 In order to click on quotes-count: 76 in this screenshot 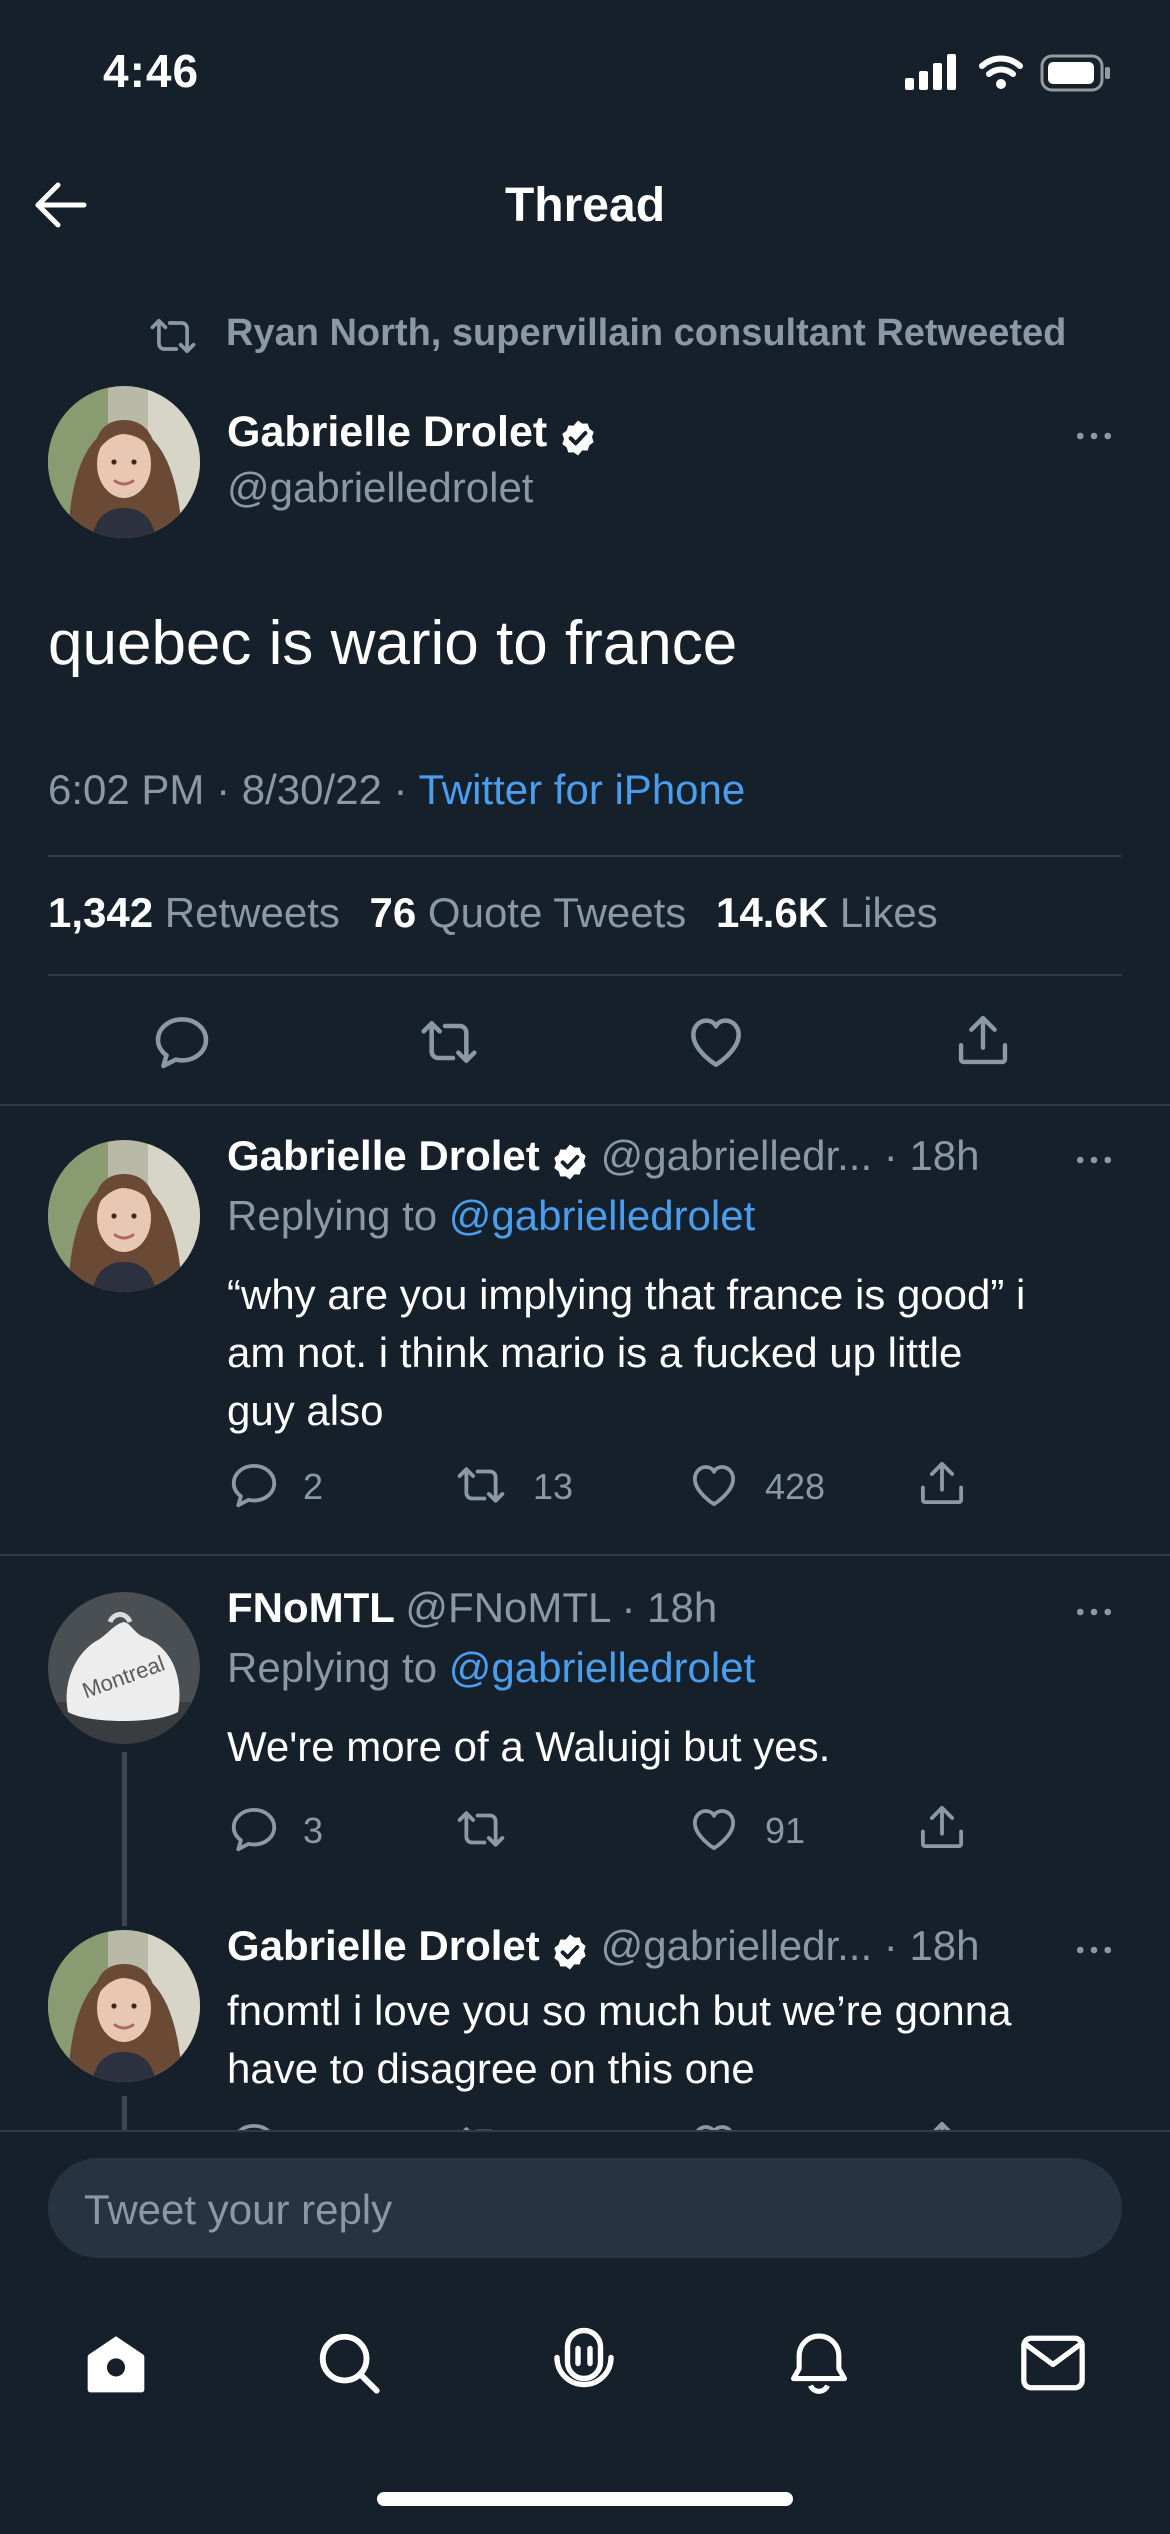, I will do `click(393, 912)`.